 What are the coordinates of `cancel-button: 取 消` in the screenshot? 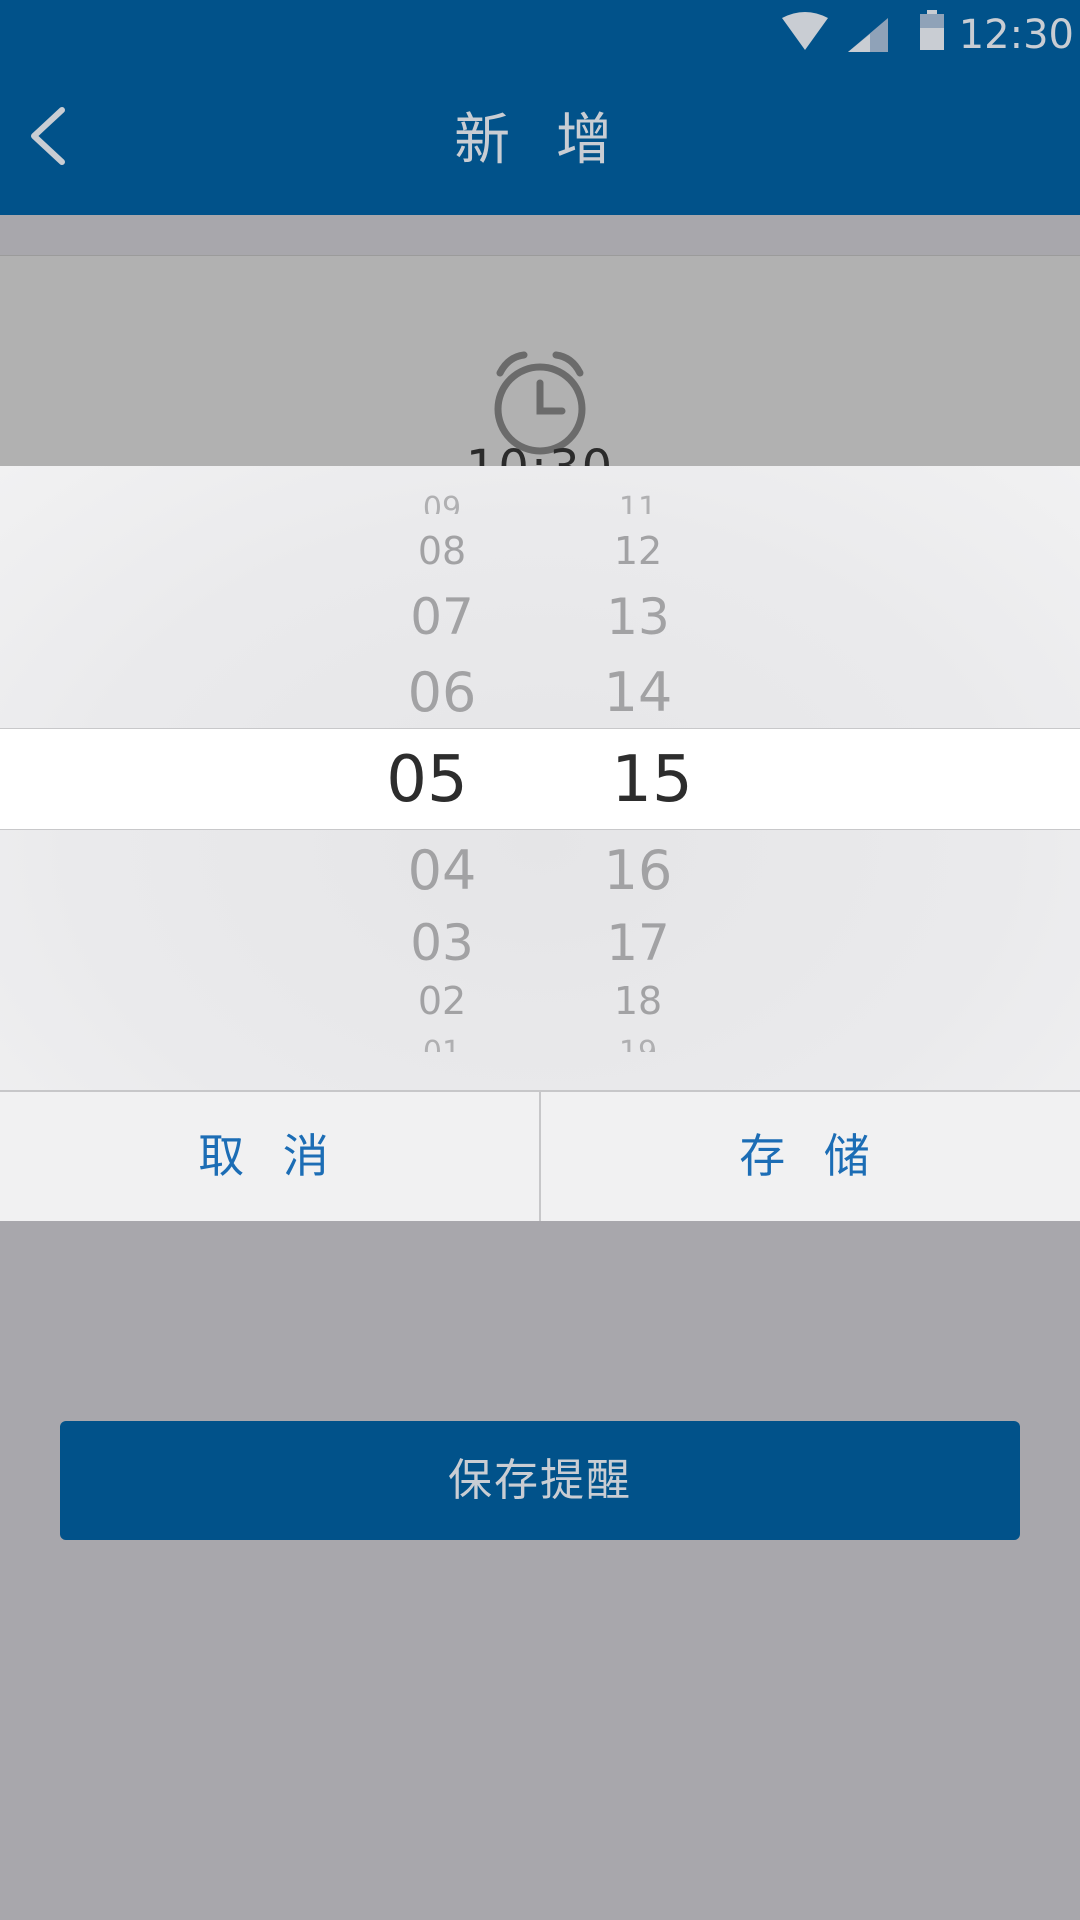 It's located at (269, 1156).